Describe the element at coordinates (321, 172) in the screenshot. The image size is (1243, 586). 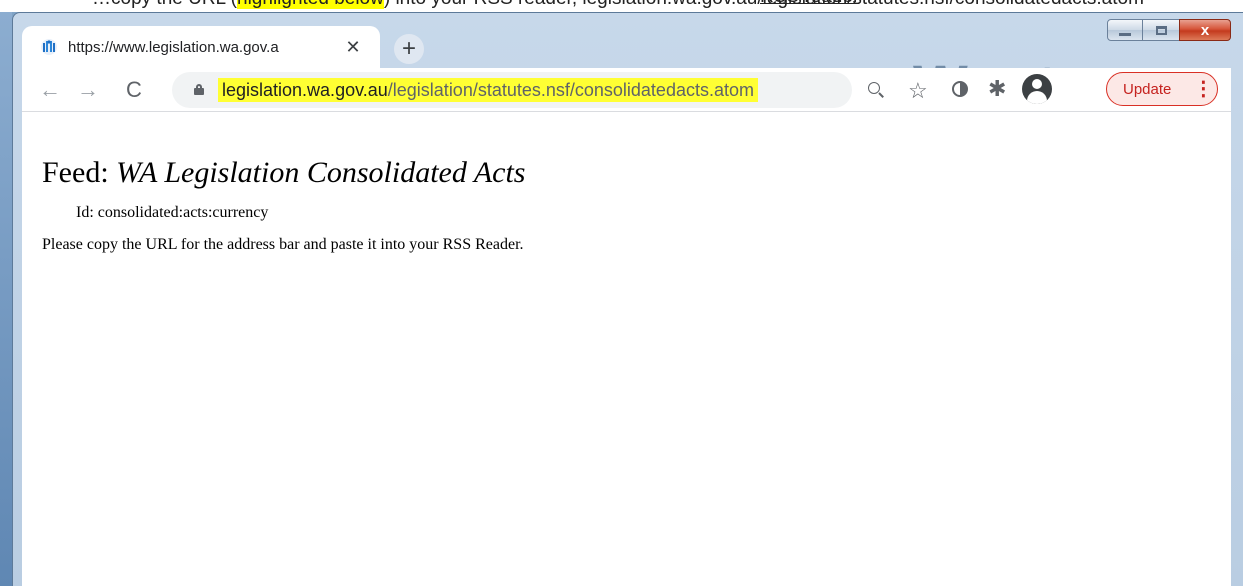
I see `feed-name: WA Legislation Consolidated Acts` at that location.